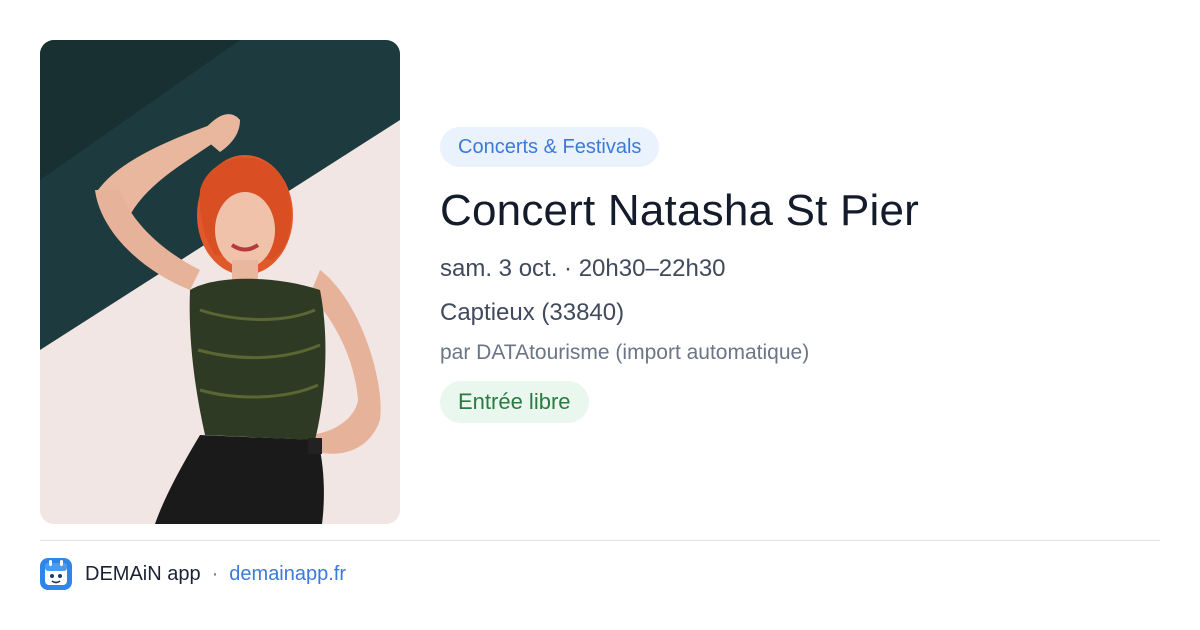 The image size is (1200, 630). What do you see at coordinates (625, 352) in the screenshot?
I see `event-source: par DATAtourisme (import automatique)` at bounding box center [625, 352].